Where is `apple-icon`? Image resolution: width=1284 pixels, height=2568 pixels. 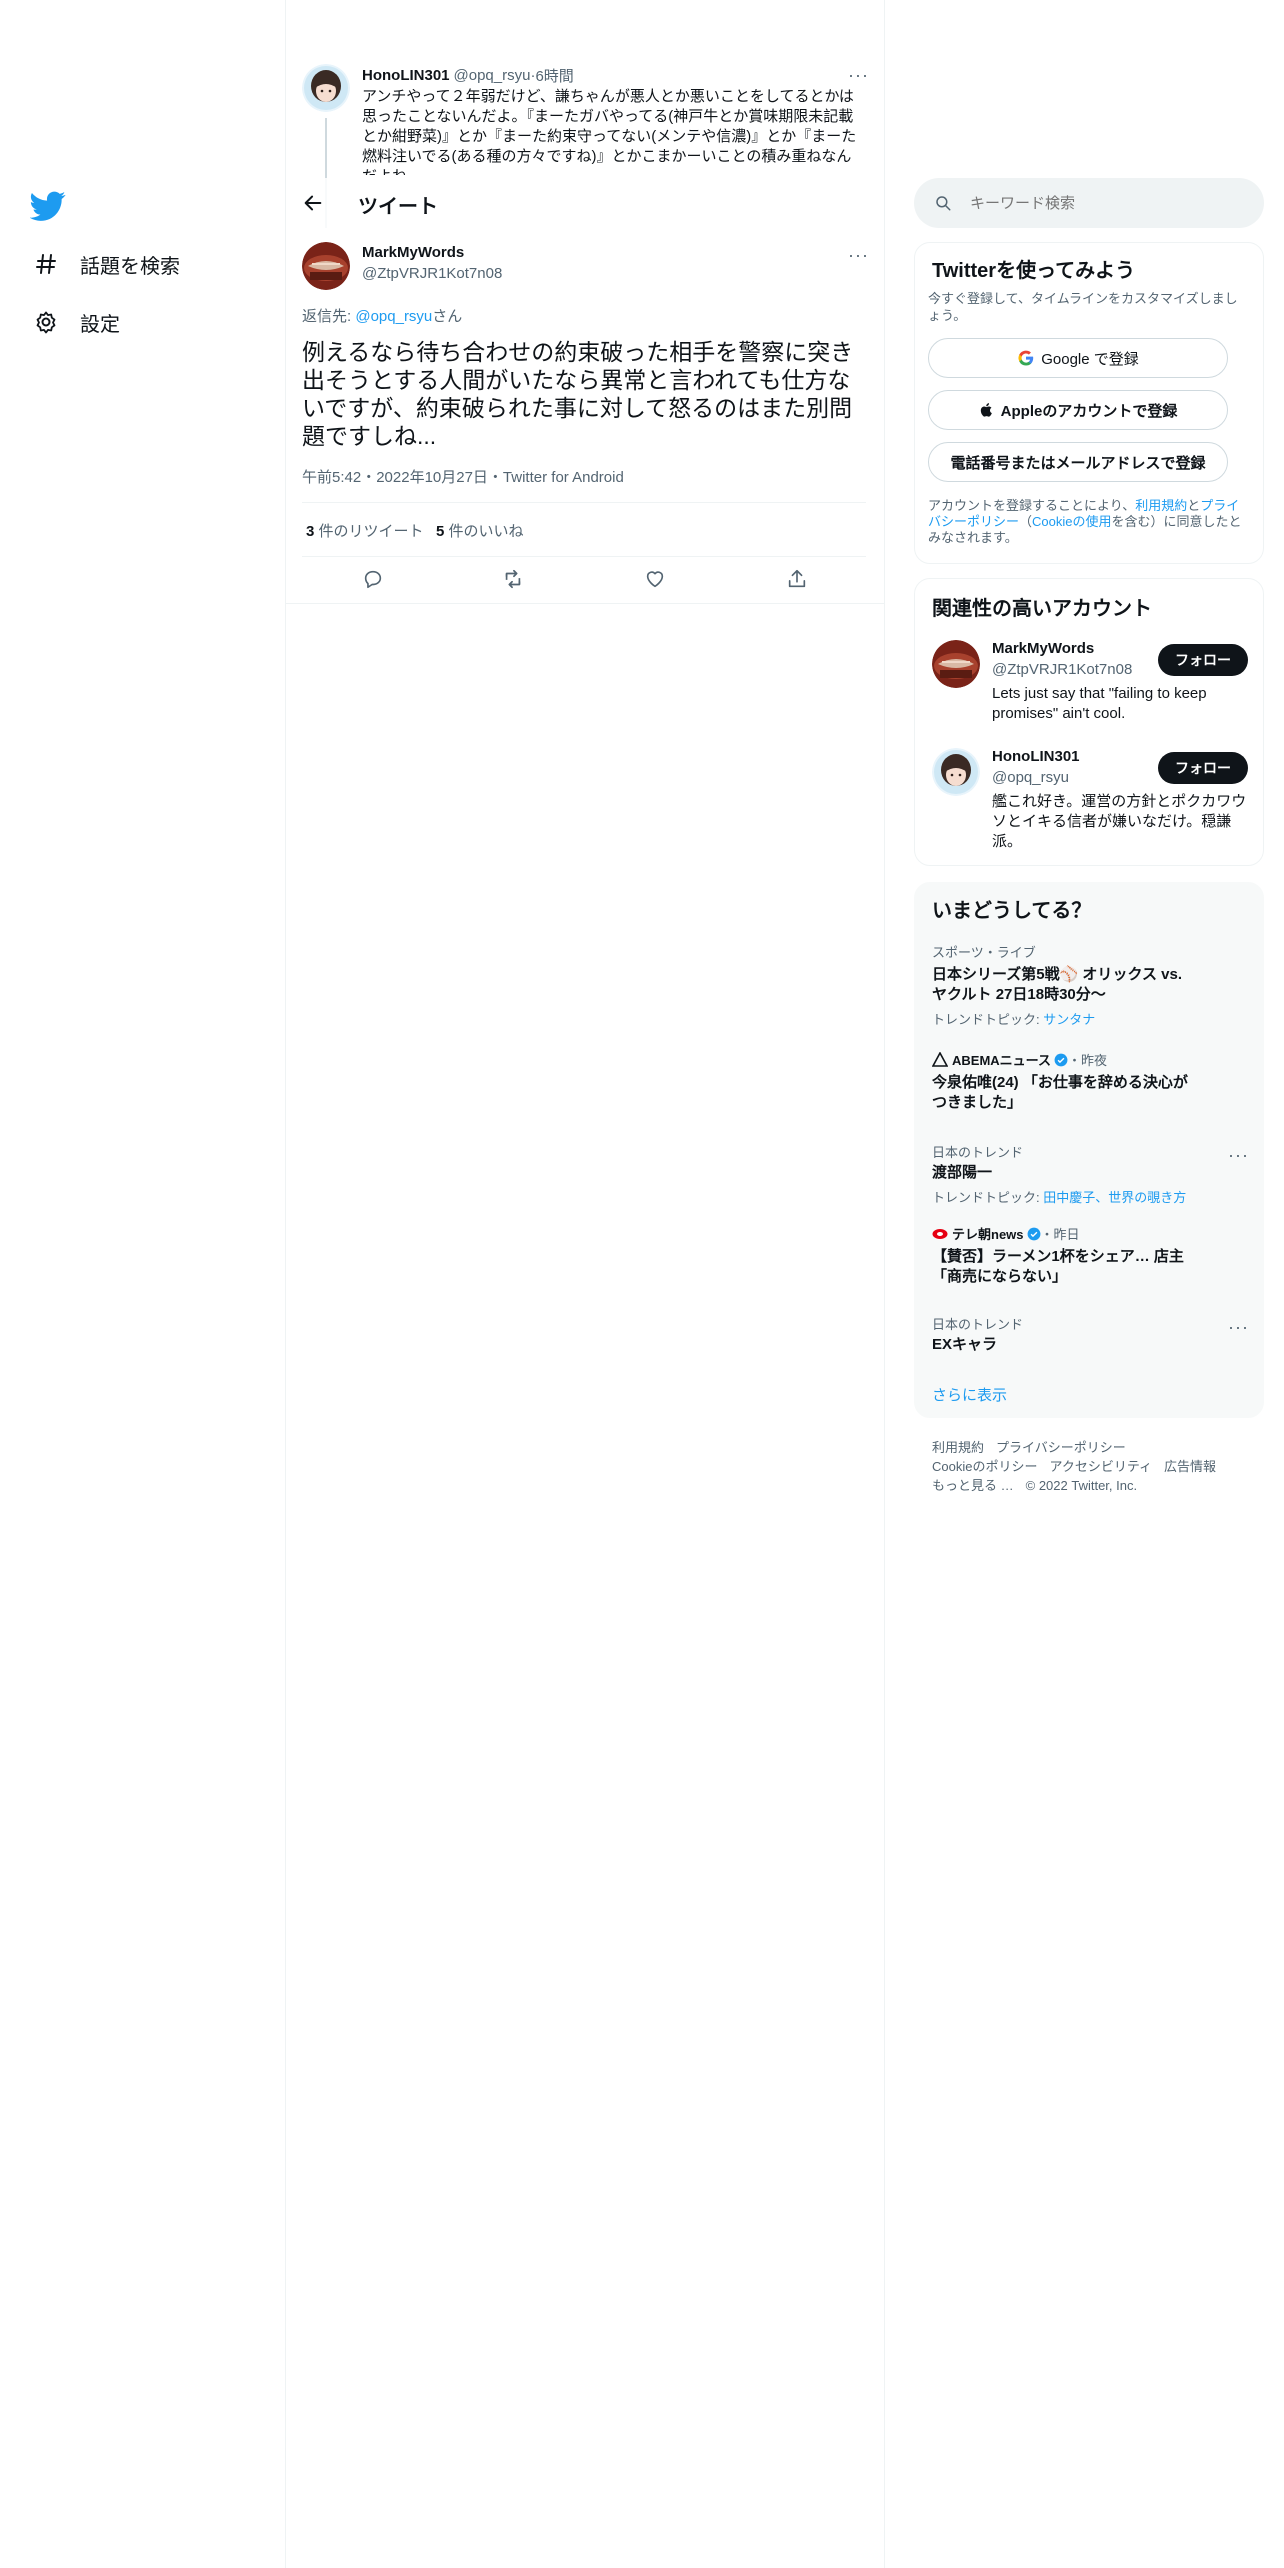
apple-icon is located at coordinates (987, 410).